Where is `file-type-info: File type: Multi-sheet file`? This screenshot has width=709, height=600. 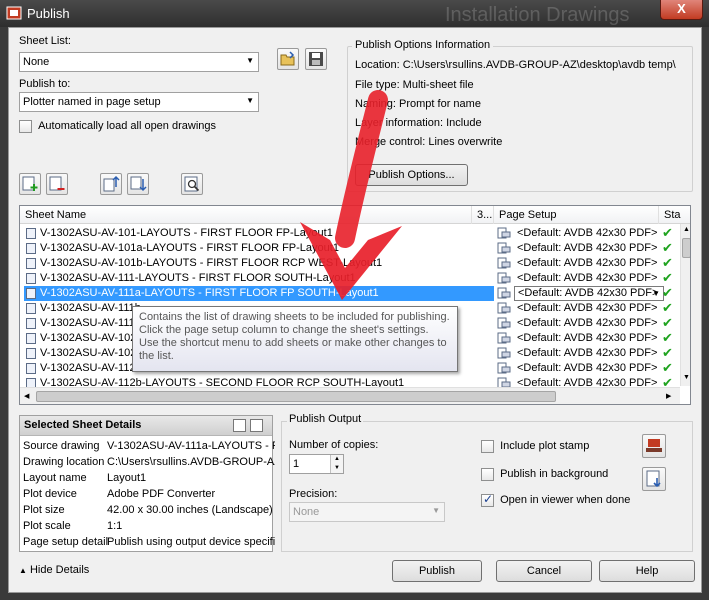 file-type-info: File type: Multi-sheet file is located at coordinates (414, 85).